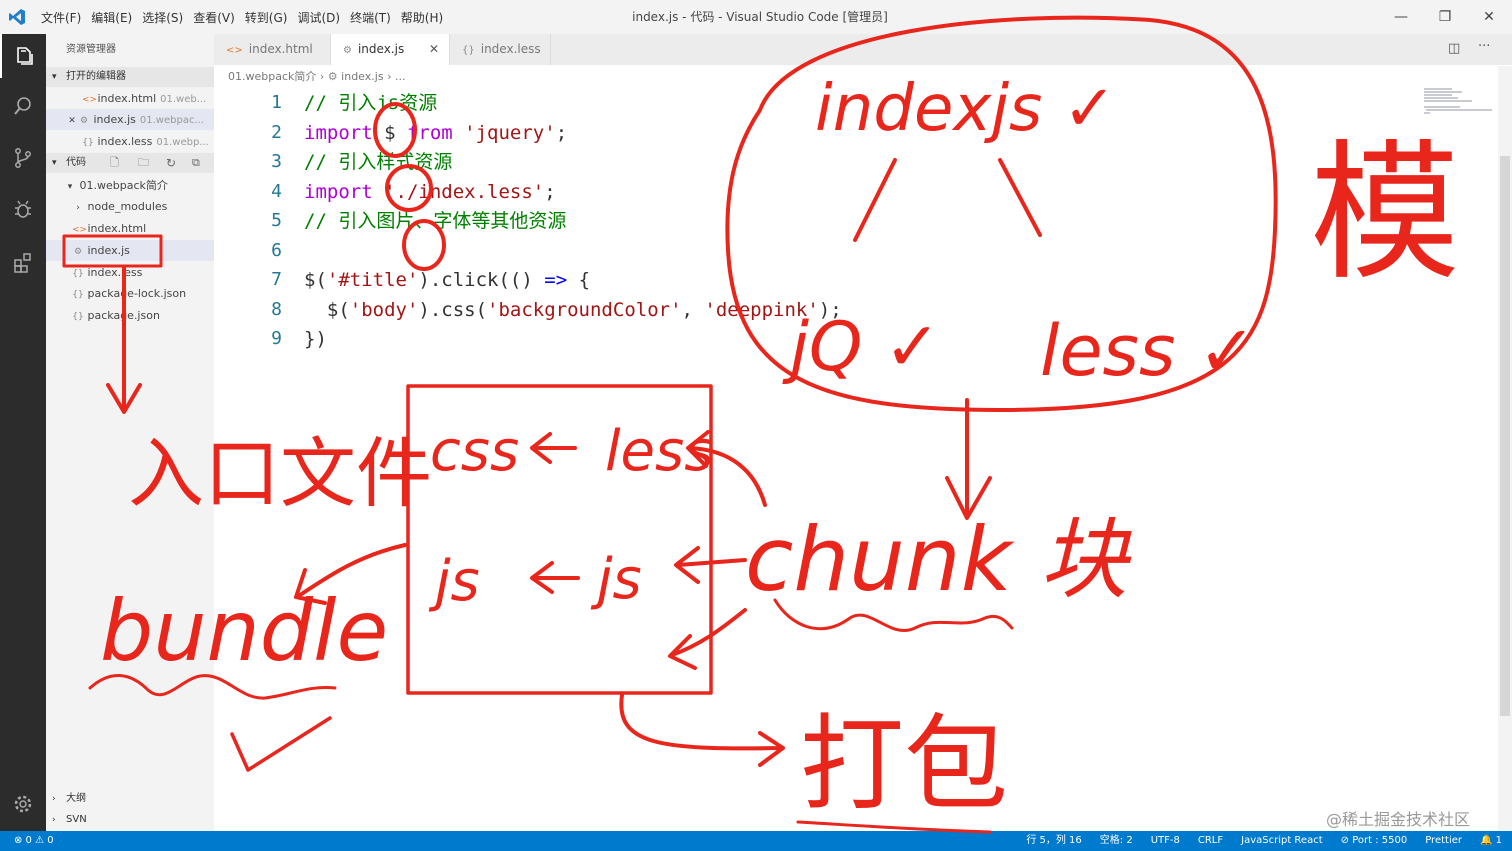 The image size is (1512, 851). I want to click on split-editor-icon: ◫, so click(1454, 48).